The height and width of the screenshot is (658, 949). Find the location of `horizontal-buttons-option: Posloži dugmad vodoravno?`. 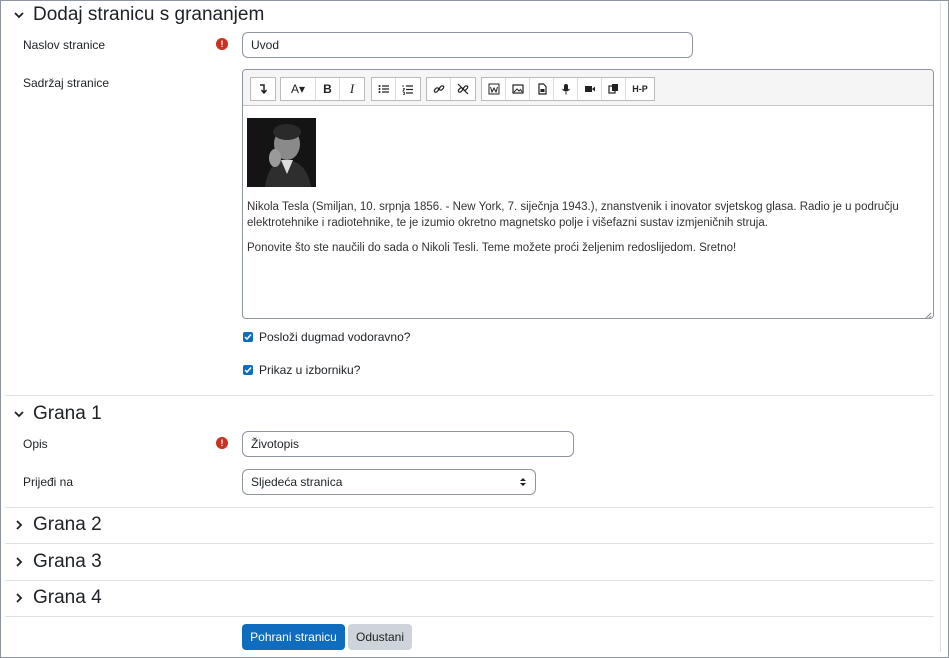

horizontal-buttons-option: Posloži dugmad vodoravno? is located at coordinates (326, 337).